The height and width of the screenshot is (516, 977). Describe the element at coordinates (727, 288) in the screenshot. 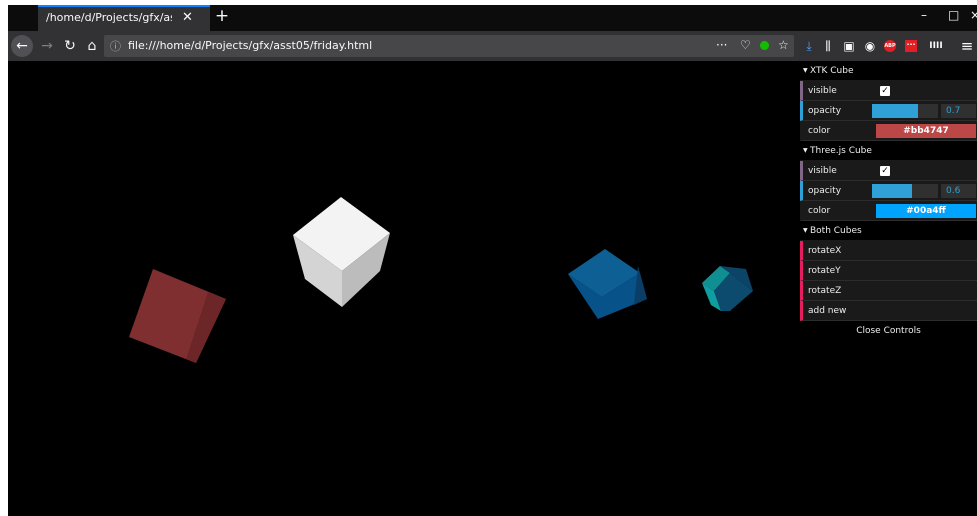

I see `teal-cube` at that location.